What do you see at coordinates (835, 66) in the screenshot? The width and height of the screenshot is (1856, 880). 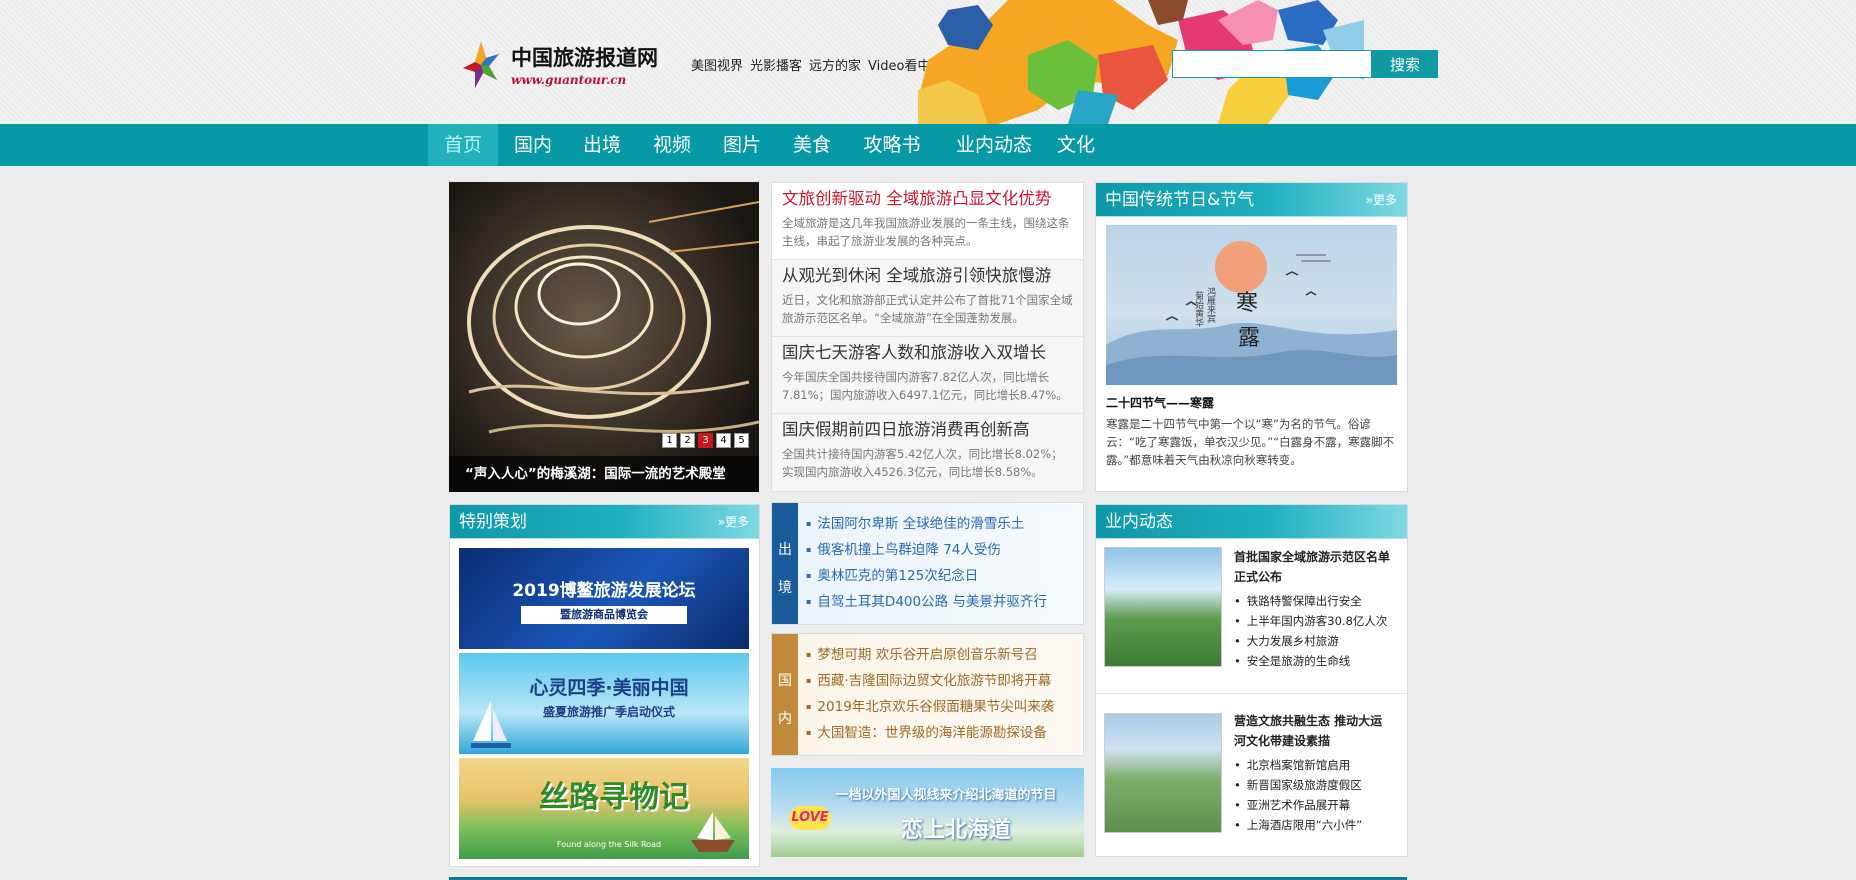 I see `top-link-home-far: 远方的家` at bounding box center [835, 66].